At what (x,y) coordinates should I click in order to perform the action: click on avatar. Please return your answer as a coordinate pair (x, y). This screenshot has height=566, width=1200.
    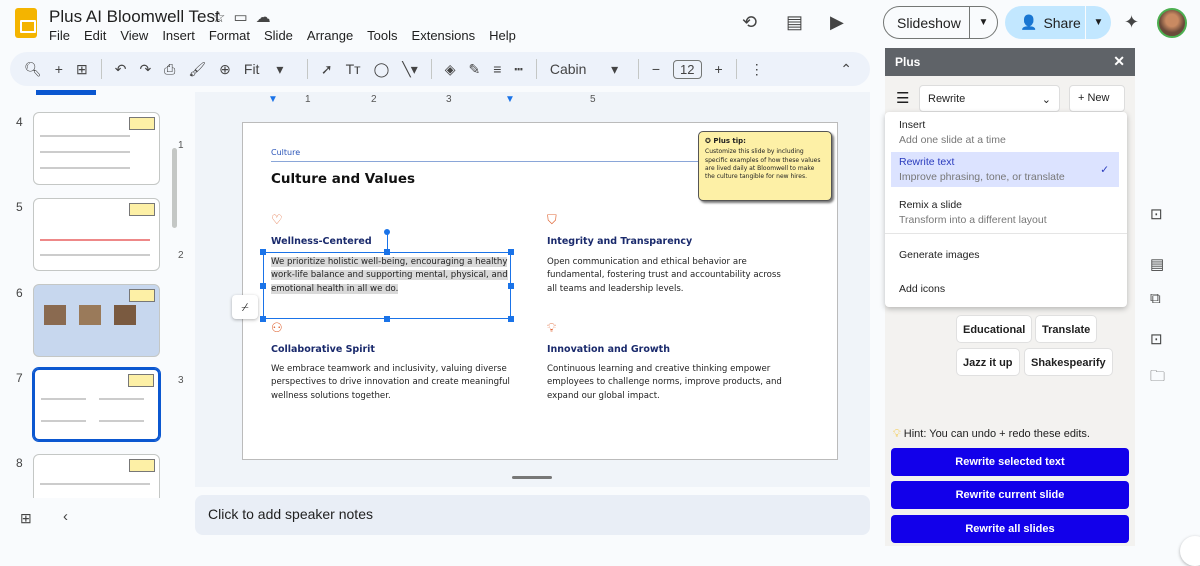
    Looking at the image, I should click on (1172, 23).